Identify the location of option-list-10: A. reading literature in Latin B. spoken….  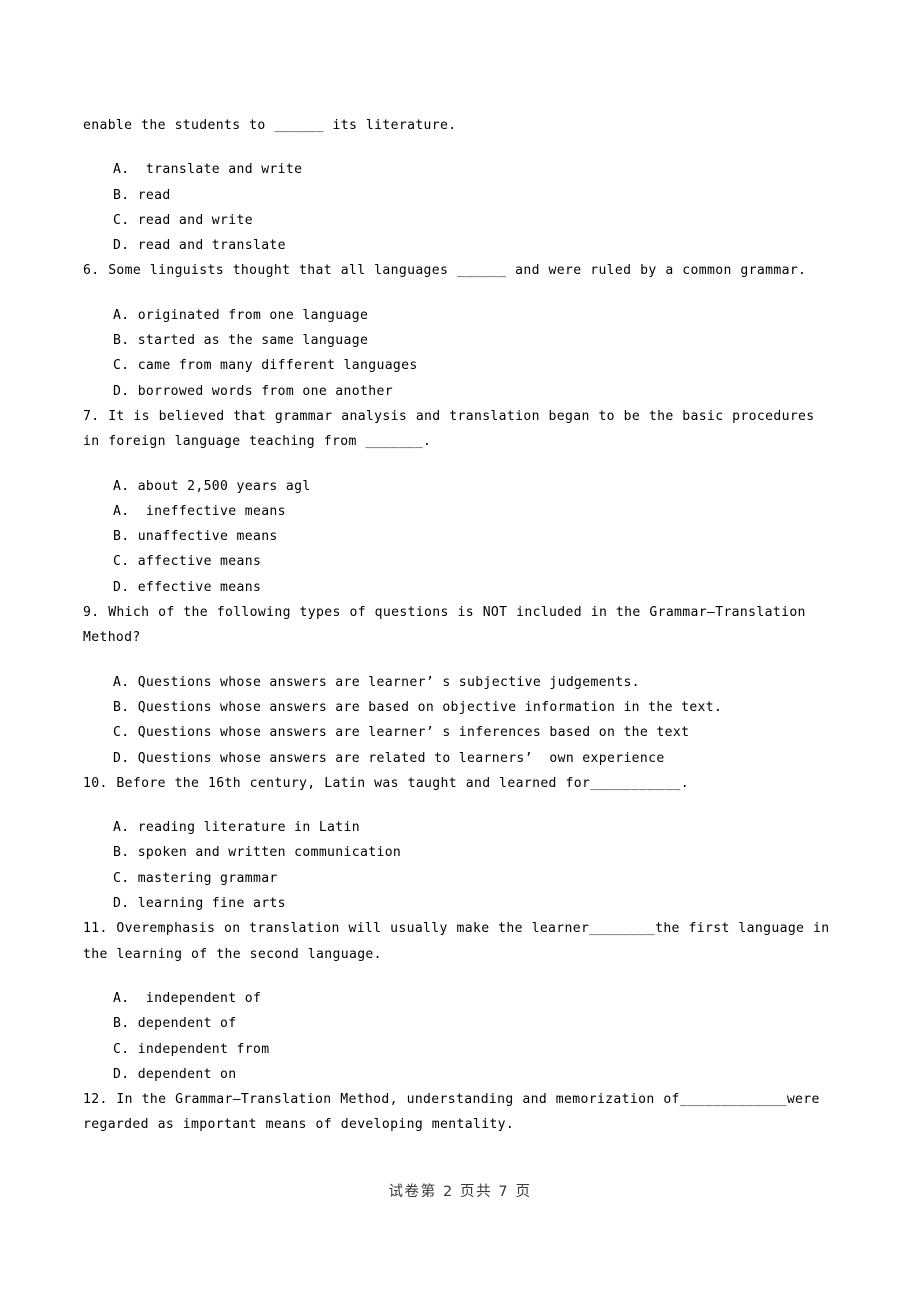
(461, 856).